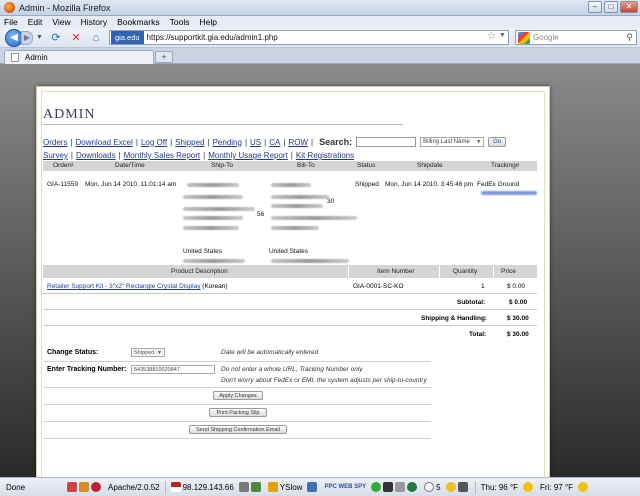 The width and height of the screenshot is (640, 496). I want to click on link-ca: CA, so click(274, 142).